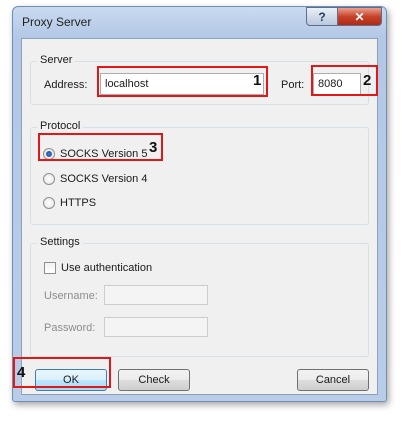  Describe the element at coordinates (104, 179) in the screenshot. I see `socks4-label: SOCKS Version 4` at that location.